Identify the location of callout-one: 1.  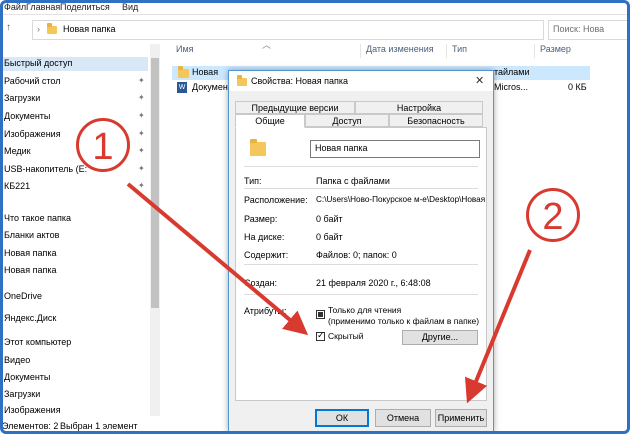
(103, 145).